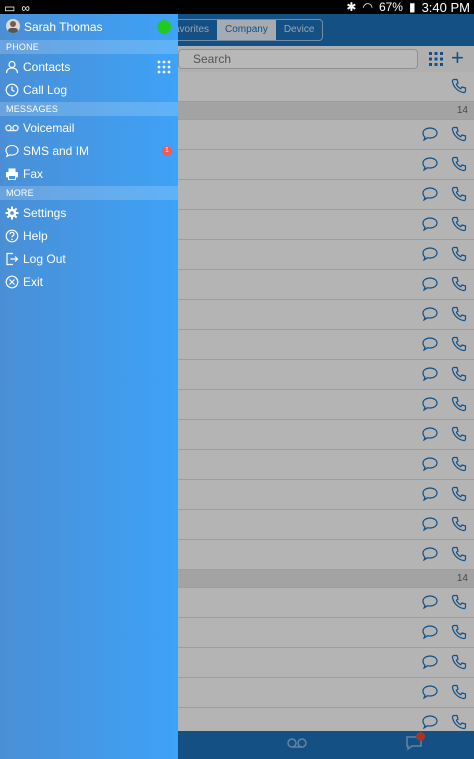 The height and width of the screenshot is (759, 474). Describe the element at coordinates (445, 7) in the screenshot. I see `clock: 3:40 PM` at that location.